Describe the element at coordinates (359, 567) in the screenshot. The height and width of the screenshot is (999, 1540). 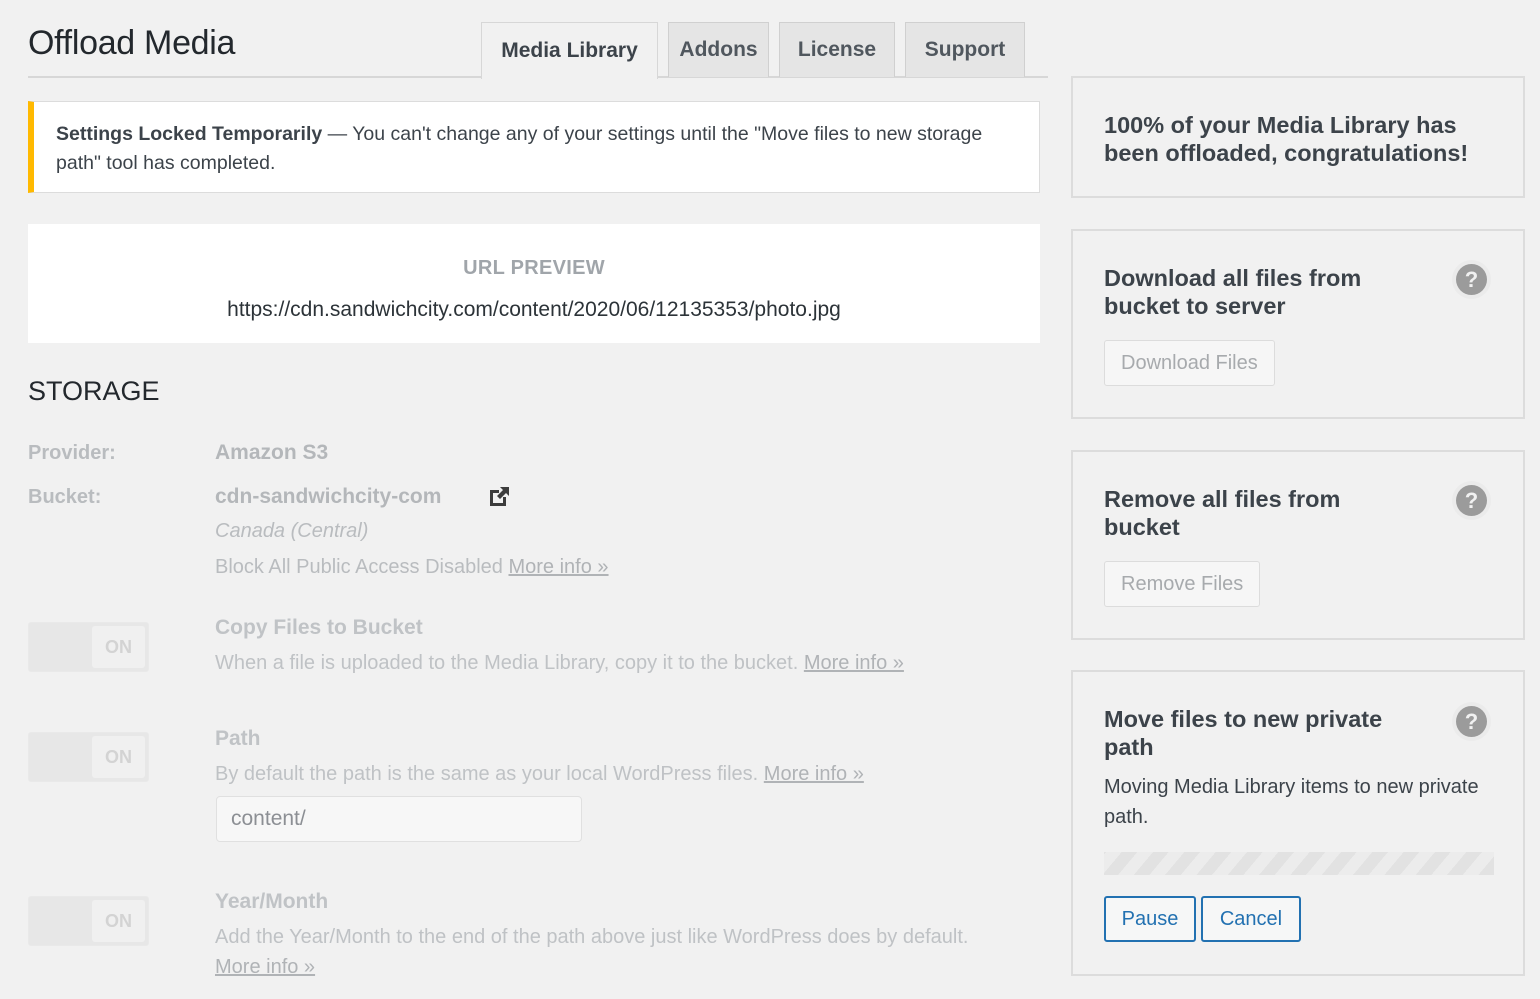
I see `public-access-text: Block All Public Access Disabled` at that location.